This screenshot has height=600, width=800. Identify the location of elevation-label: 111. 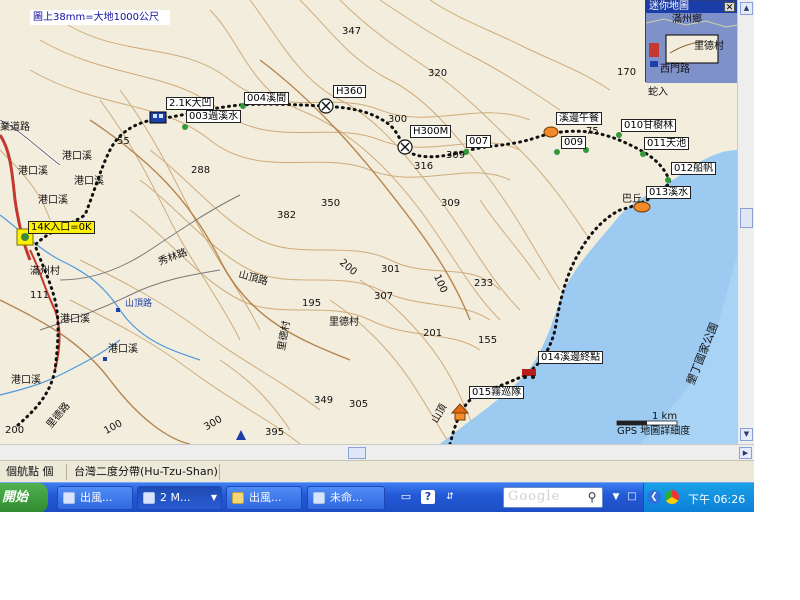
(40, 295).